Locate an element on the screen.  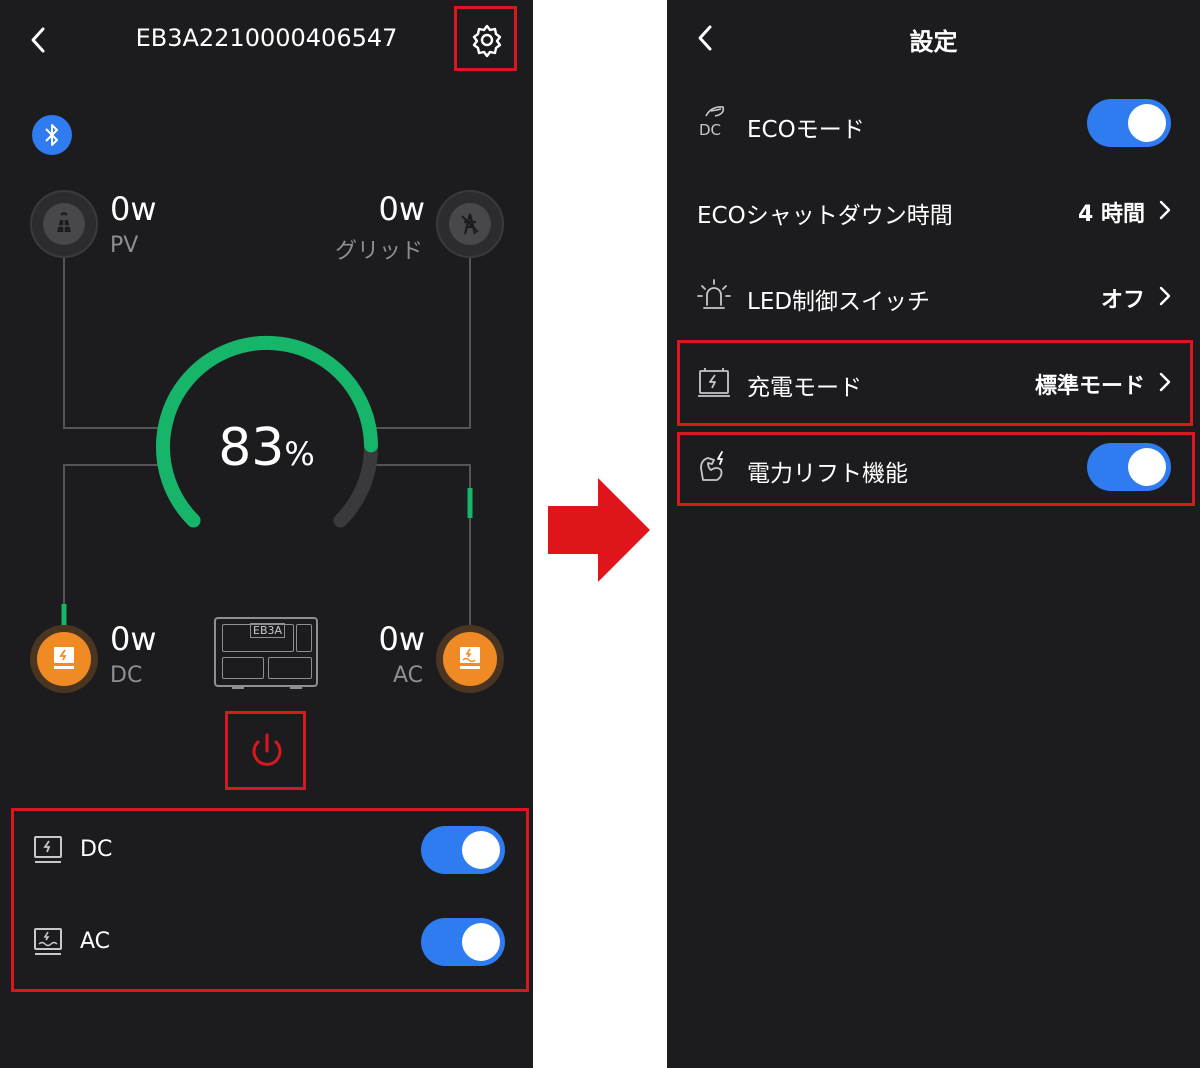
led-value: オフ is located at coordinates (1122, 300).